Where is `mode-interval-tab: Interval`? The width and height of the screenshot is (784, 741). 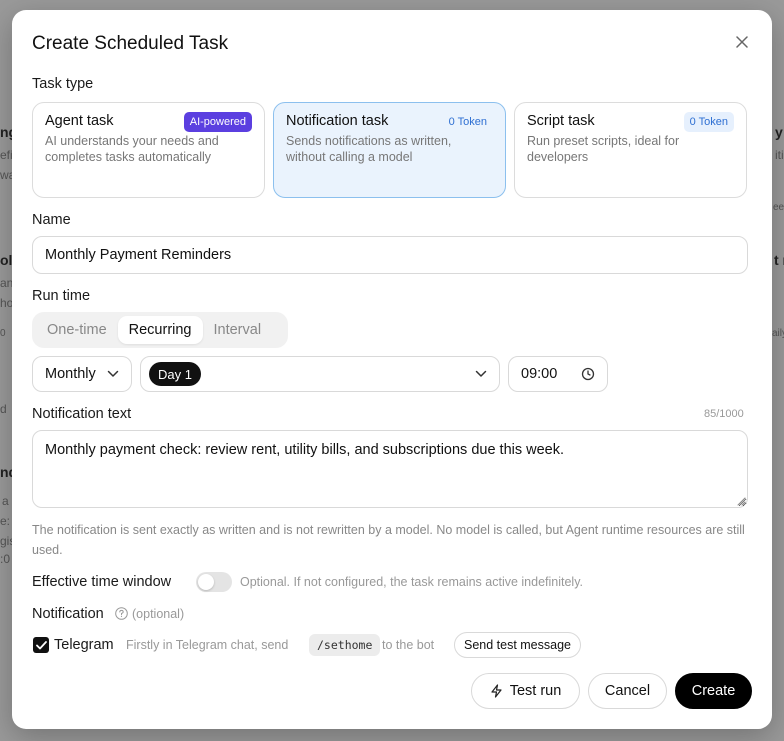 mode-interval-tab: Interval is located at coordinates (238, 330).